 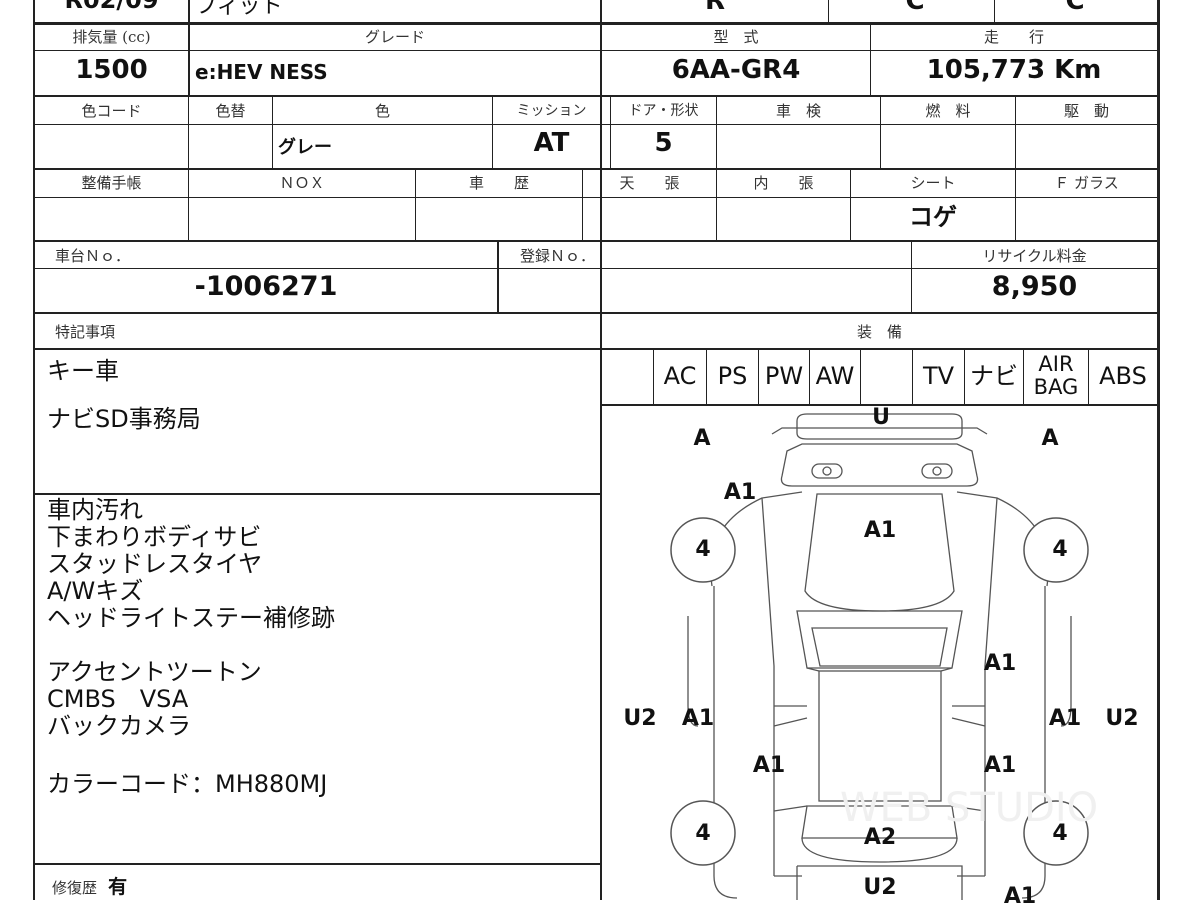 What do you see at coordinates (154, 537) in the screenshot?
I see `note-line: 下まわりボディサビ` at bounding box center [154, 537].